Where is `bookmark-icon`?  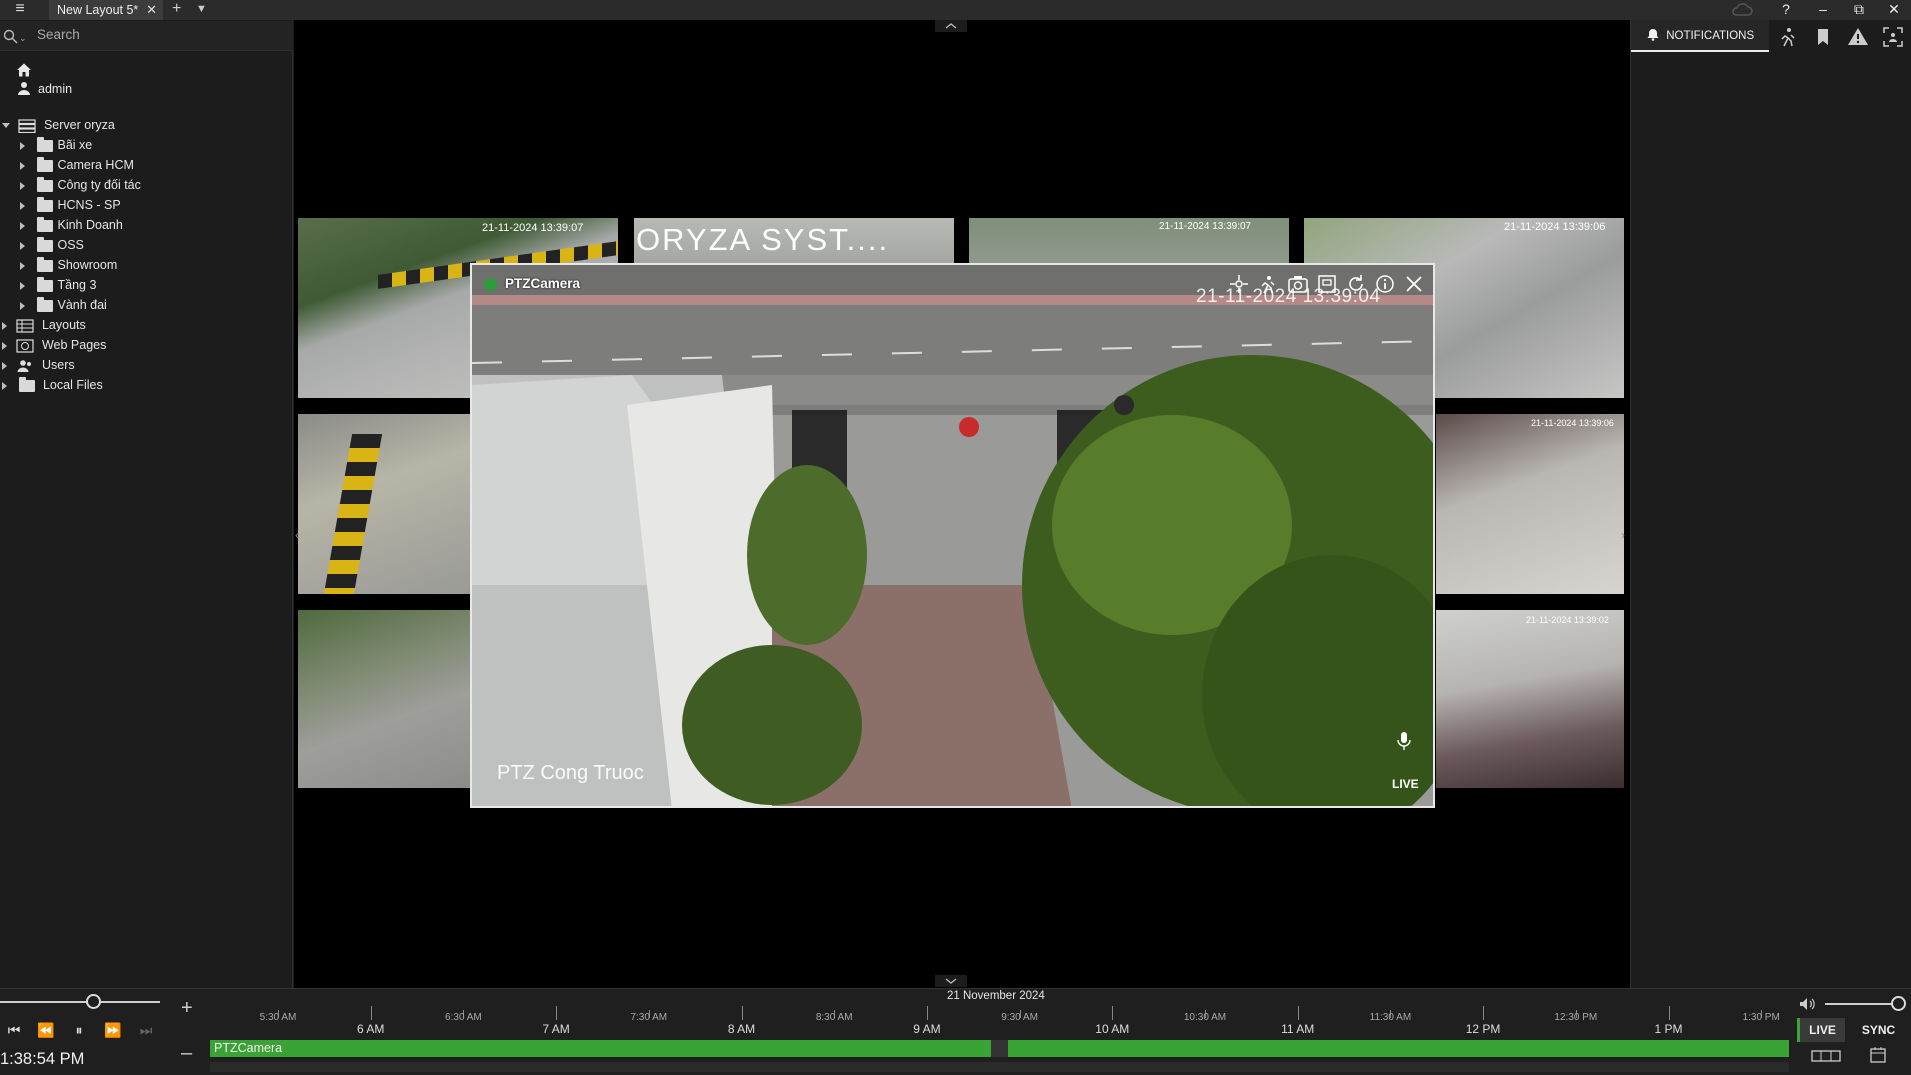
bookmark-icon is located at coordinates (1823, 37).